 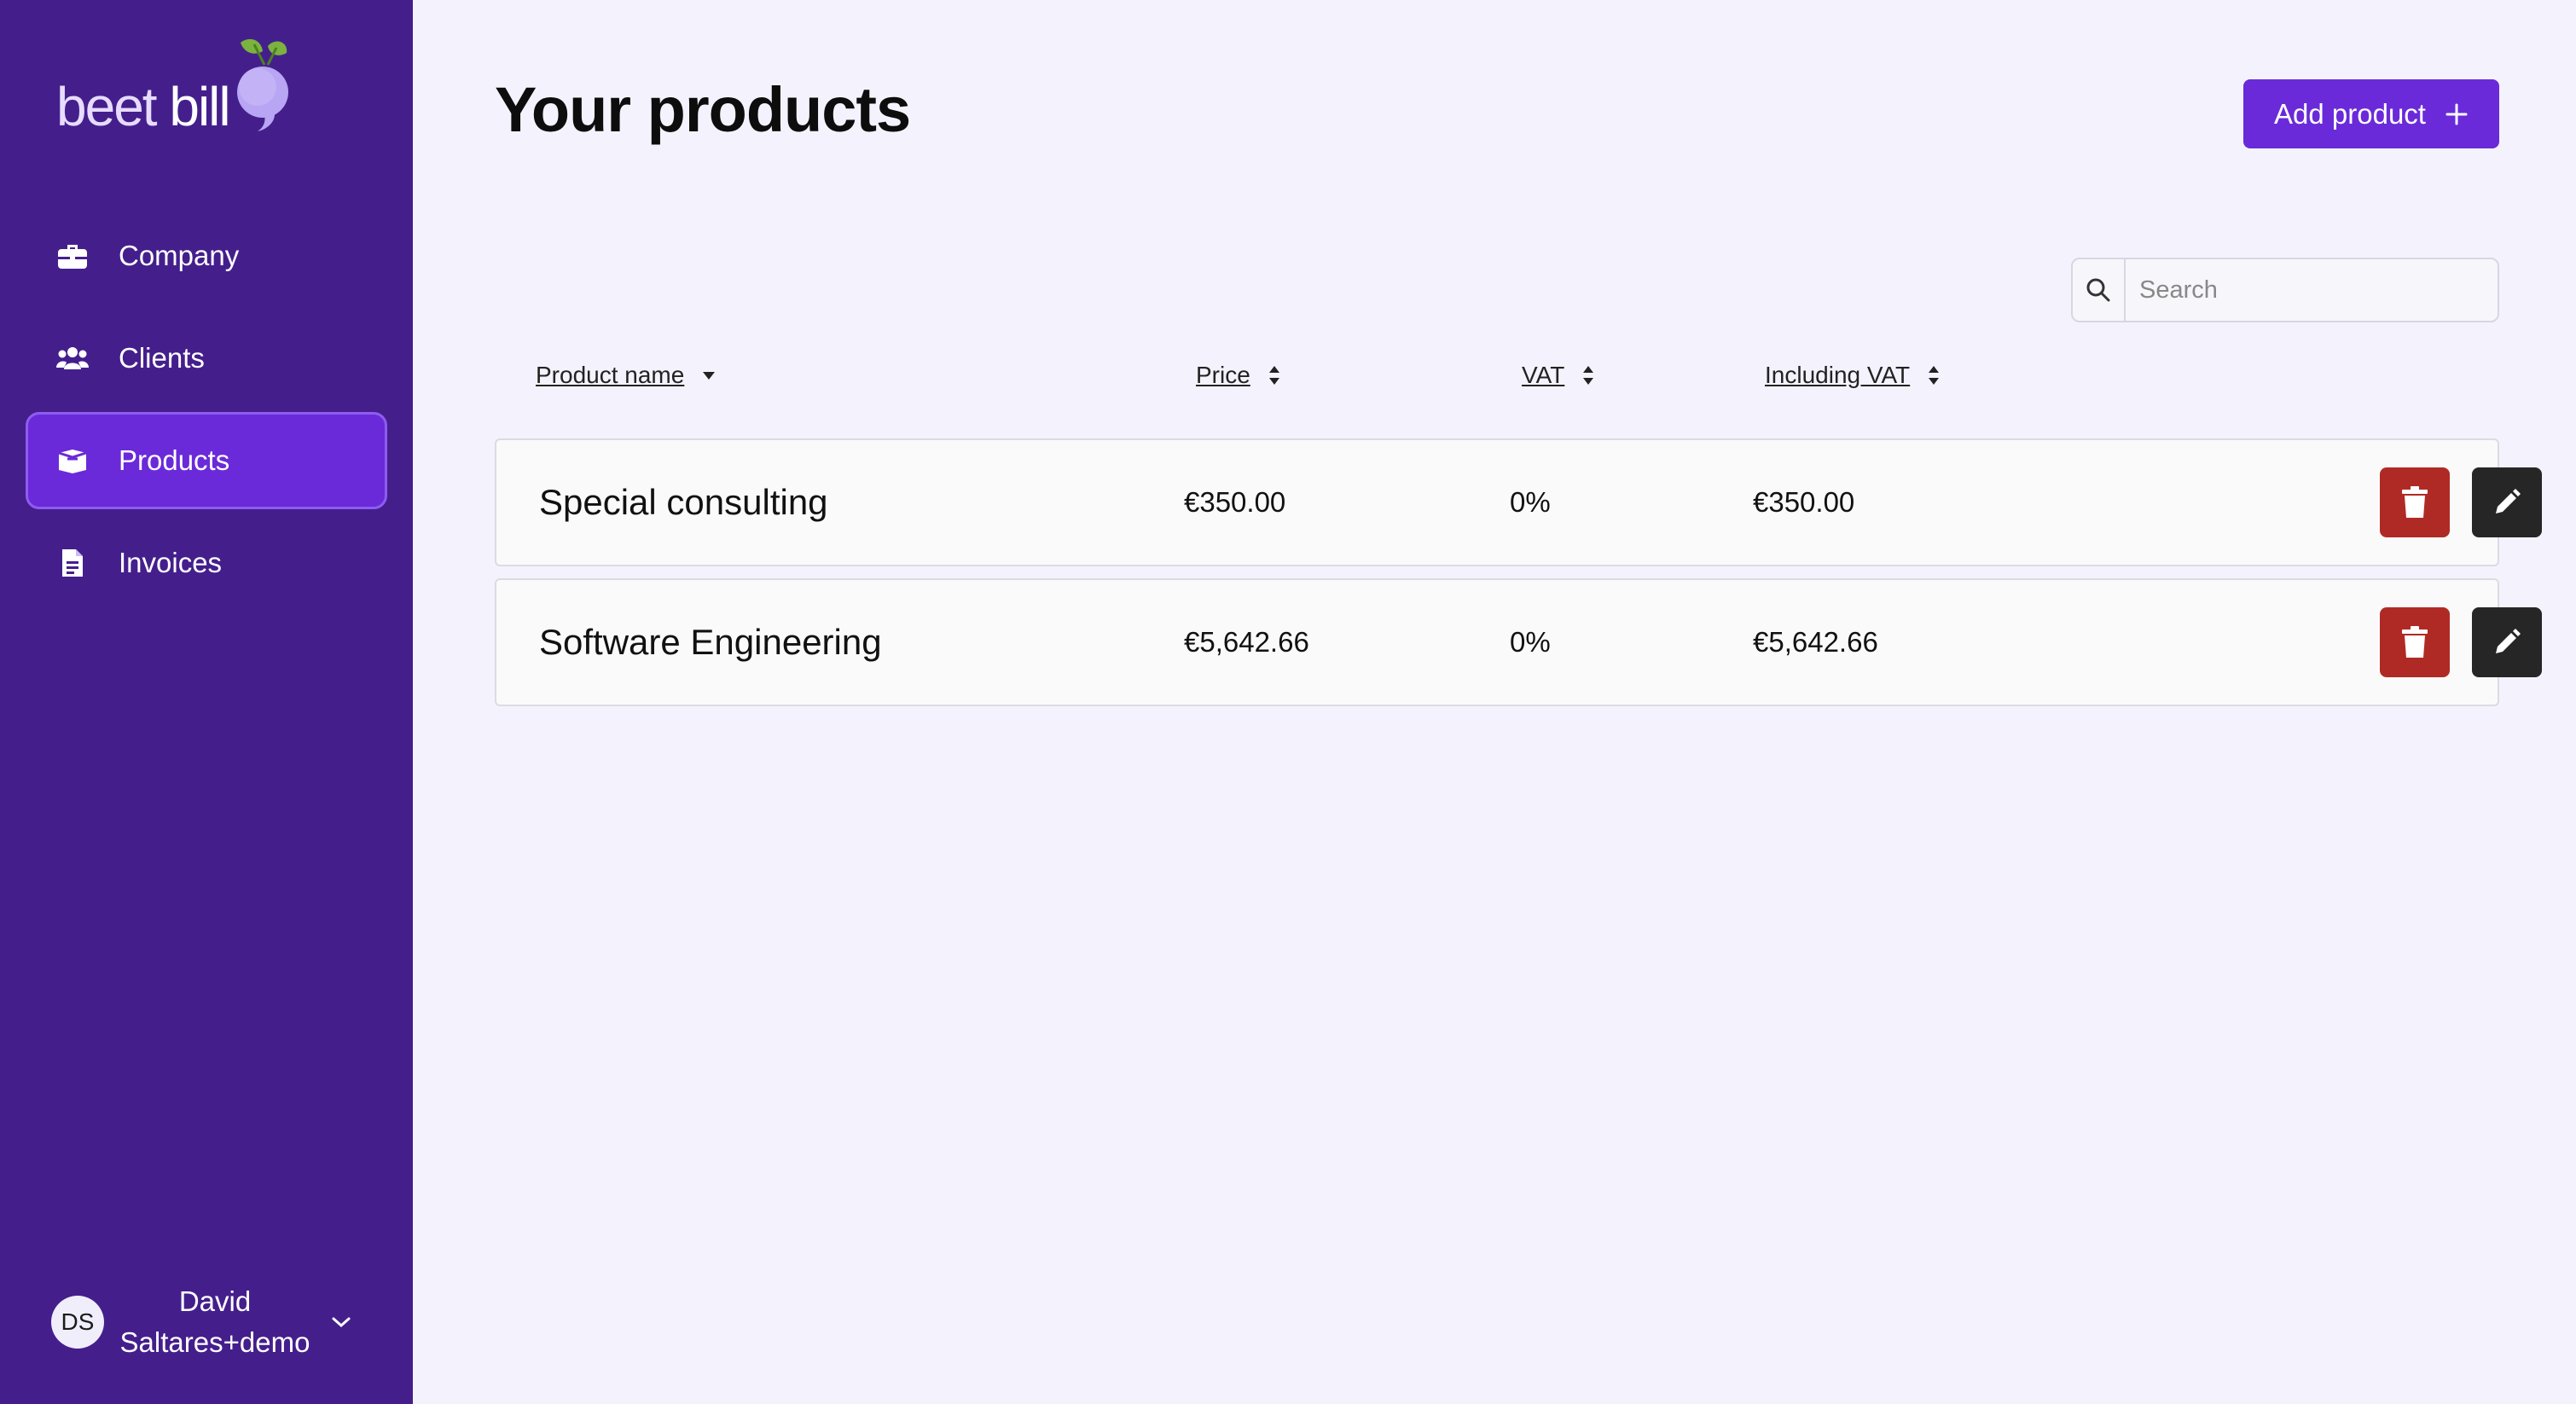 I want to click on search-box, so click(x=2285, y=290).